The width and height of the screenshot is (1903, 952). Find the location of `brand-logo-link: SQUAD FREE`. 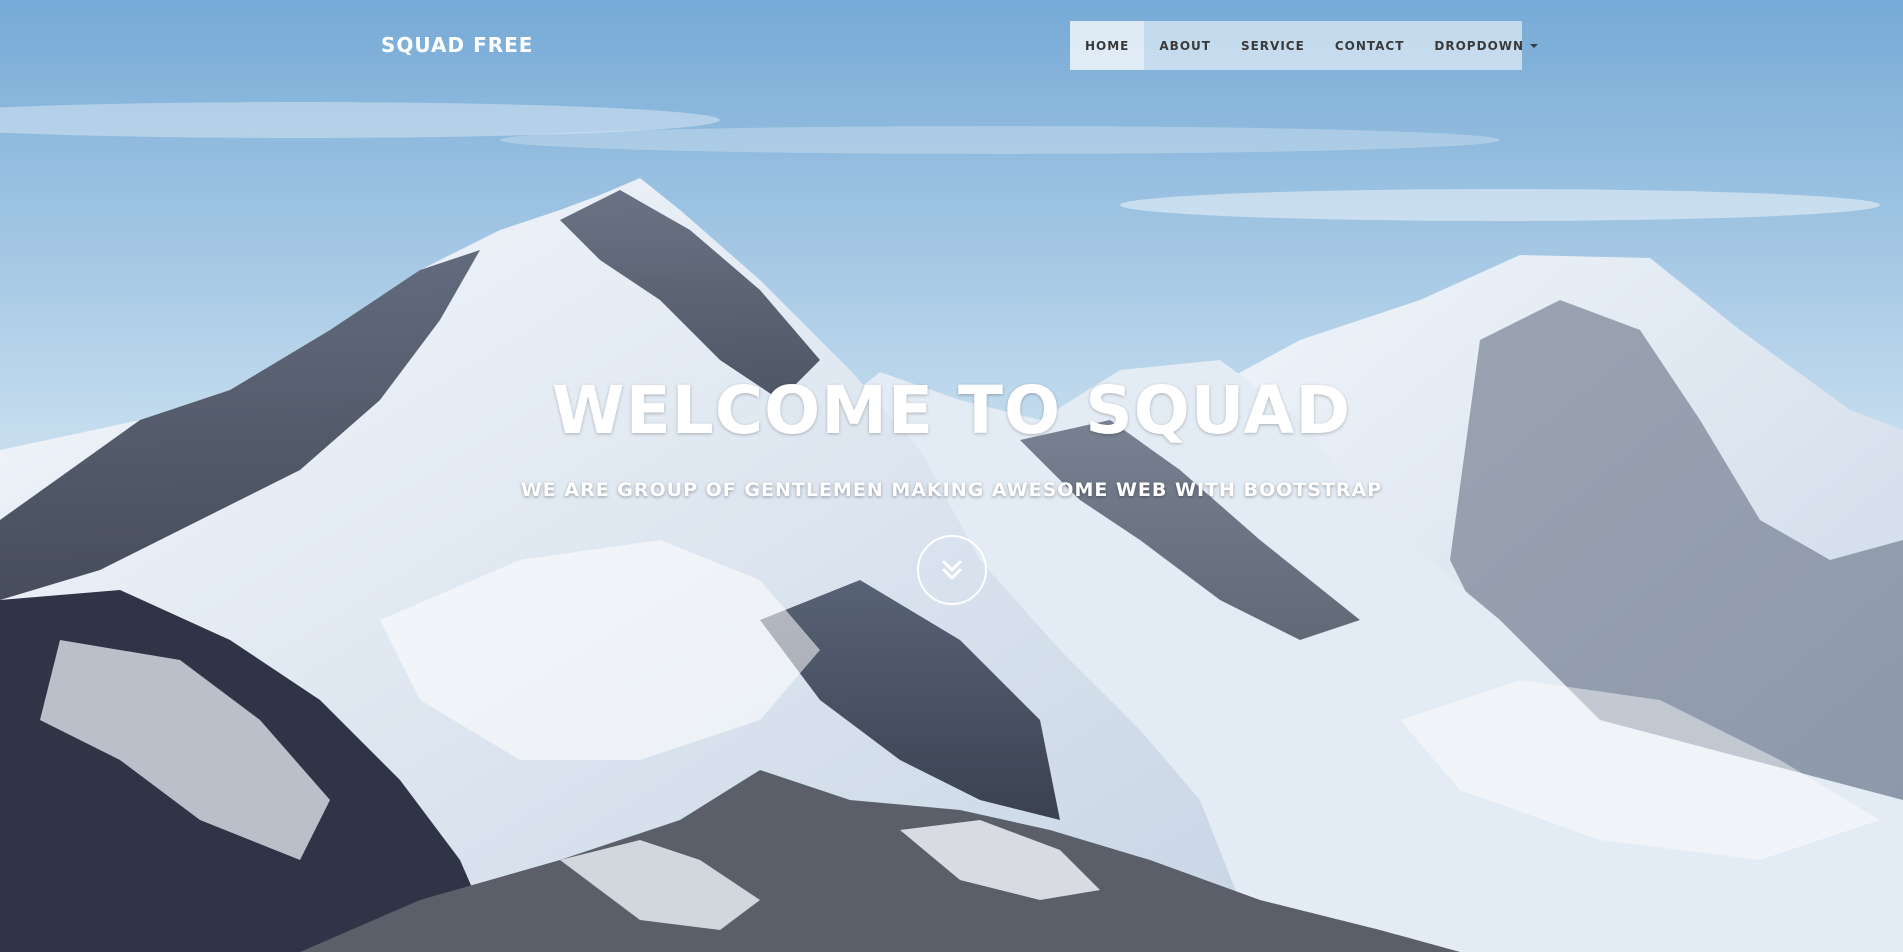

brand-logo-link: SQUAD FREE is located at coordinates (457, 45).